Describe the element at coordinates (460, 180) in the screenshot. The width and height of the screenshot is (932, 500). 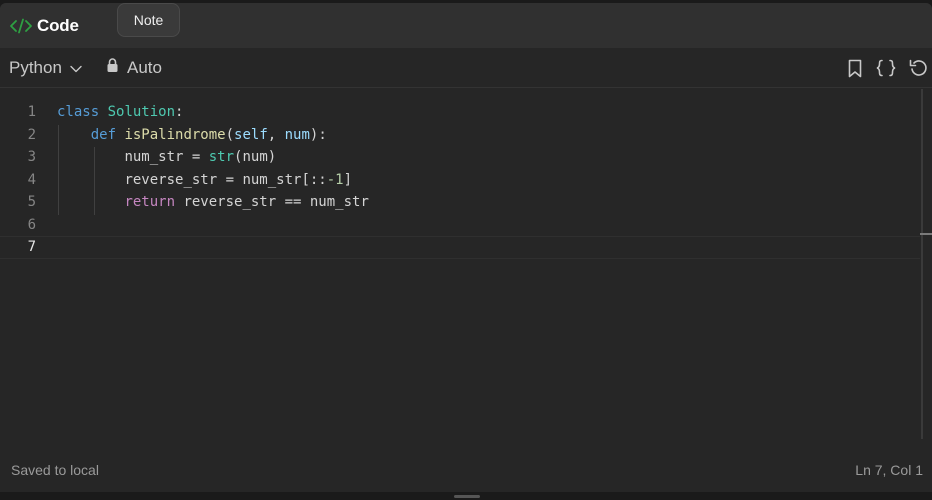
I see `code-line-4: 4 reverse_str = num_str[::-1]` at that location.